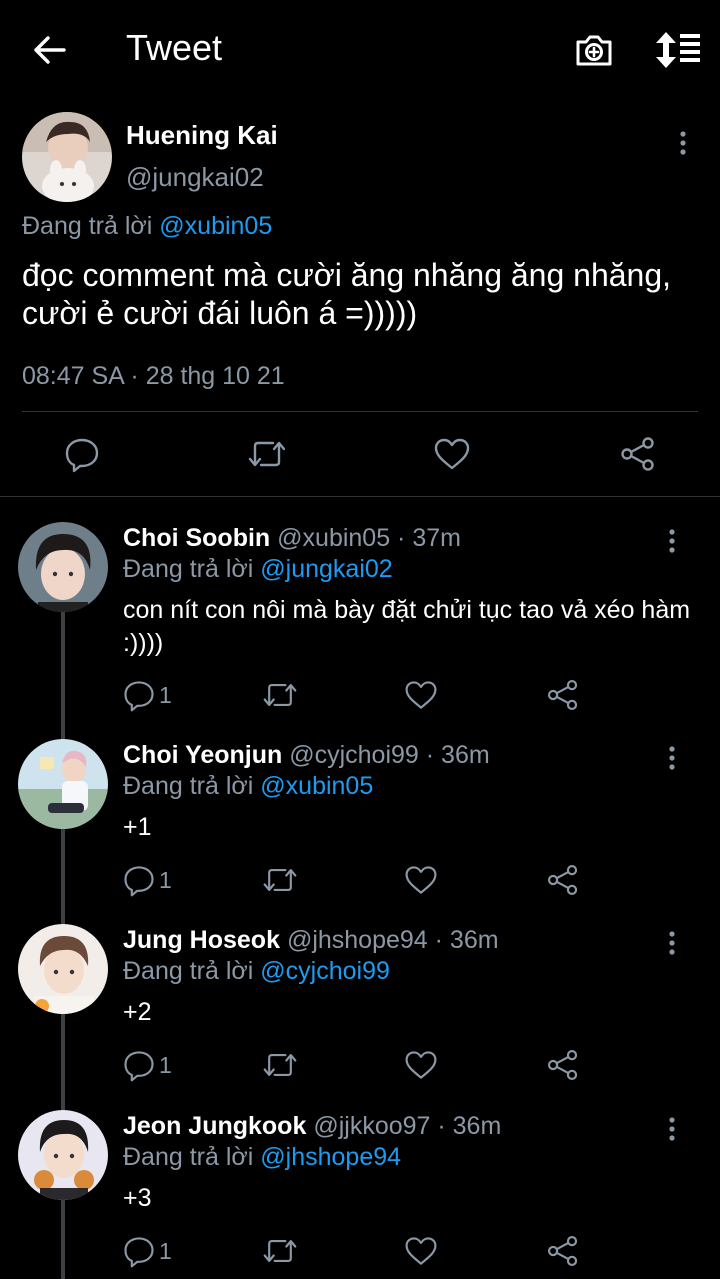 This screenshot has height=1279, width=720. I want to click on replying-to: Đang trả lời @jhshope94, so click(262, 1157).